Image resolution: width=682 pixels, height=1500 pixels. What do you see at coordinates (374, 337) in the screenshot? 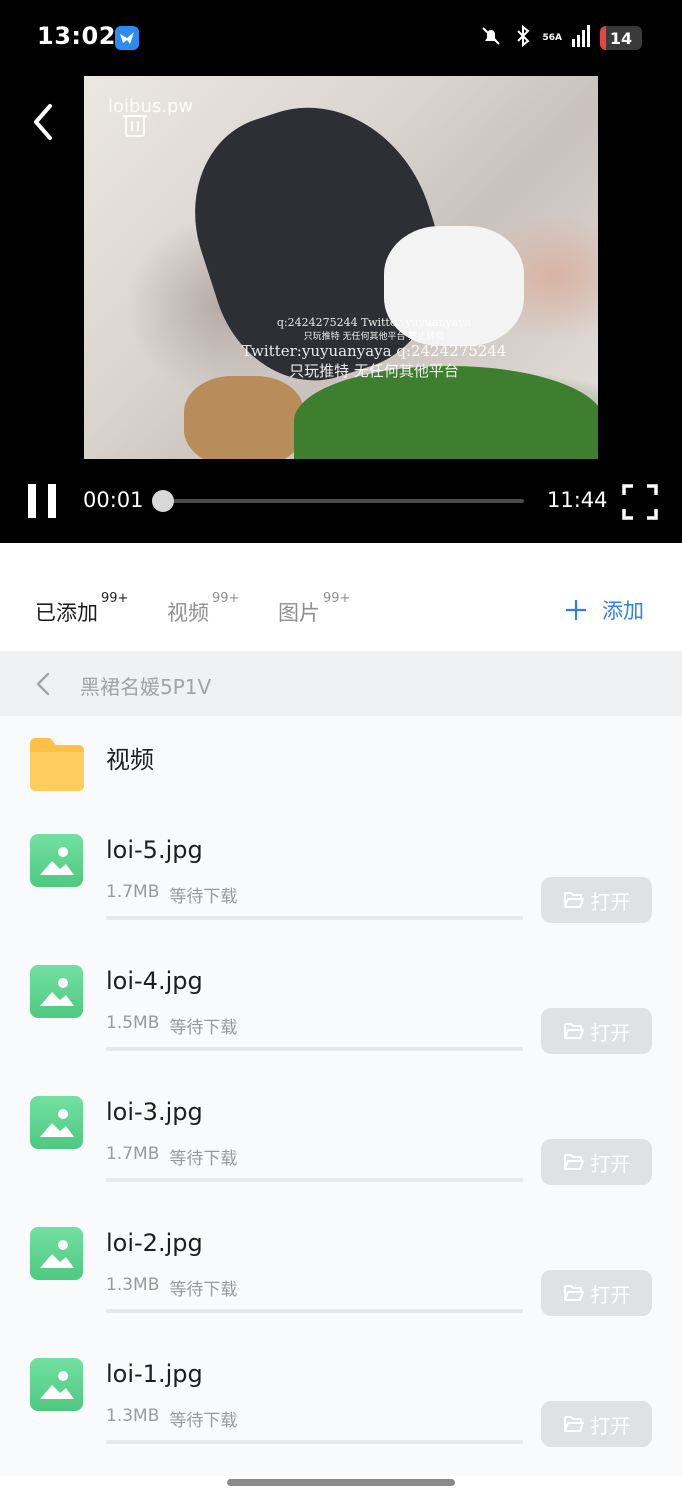
I see `watermark-line: 只玩推特 无任何其他平台 禁止转载` at bounding box center [374, 337].